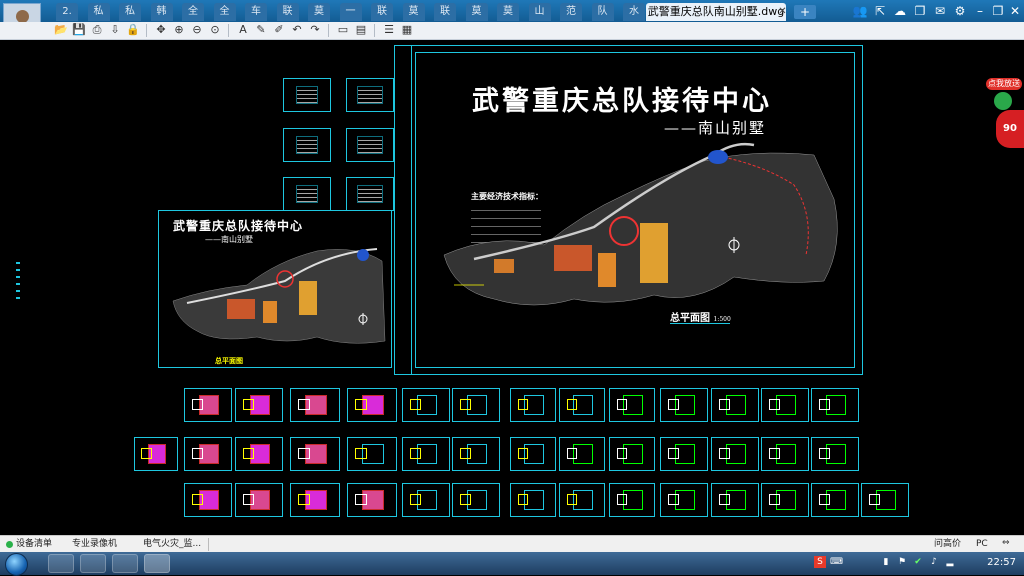 This screenshot has width=1024, height=576. Describe the element at coordinates (413, 12) in the screenshot. I see `tab-11: 莫` at that location.